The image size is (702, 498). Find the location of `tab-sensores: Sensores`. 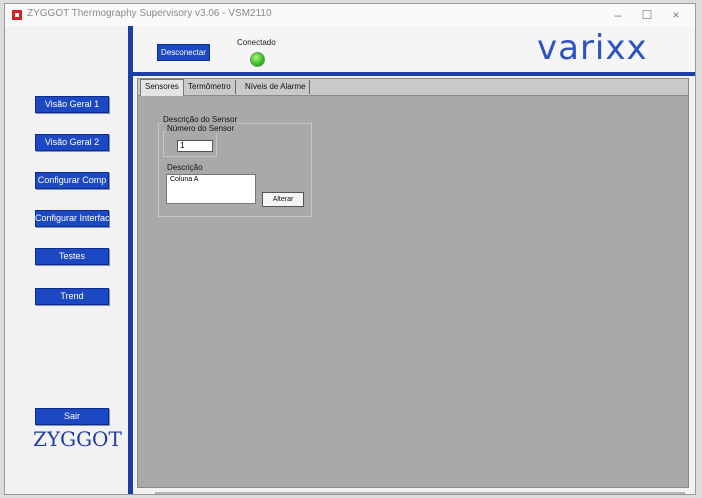

tab-sensores: Sensores is located at coordinates (162, 87).